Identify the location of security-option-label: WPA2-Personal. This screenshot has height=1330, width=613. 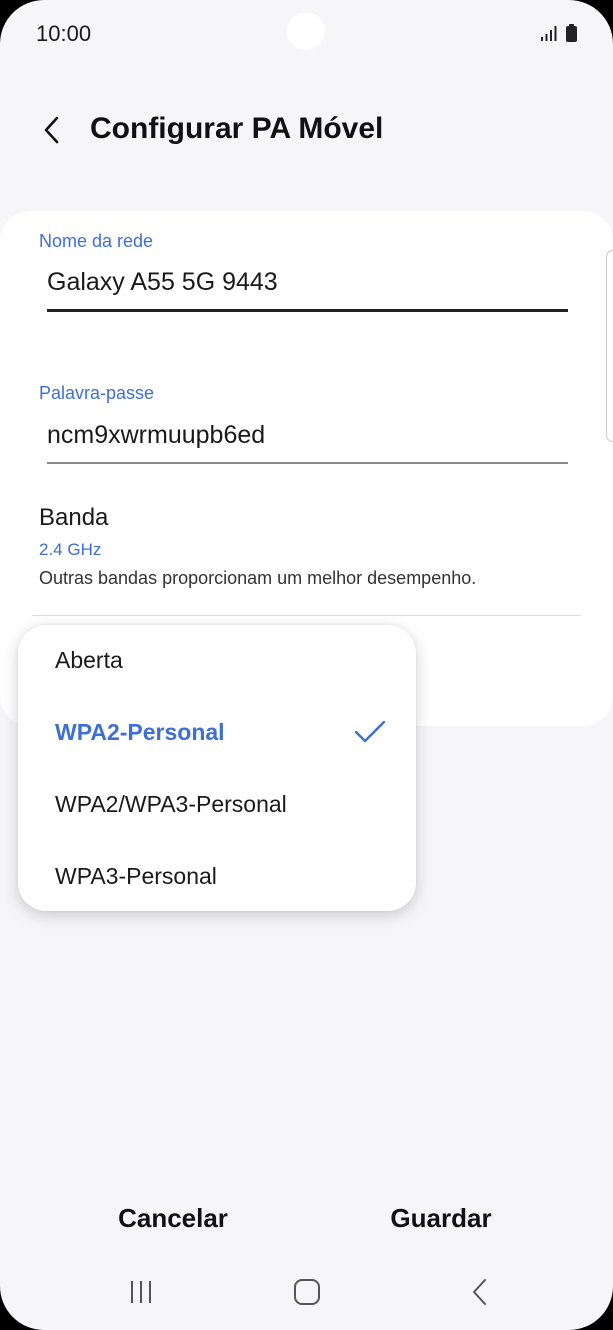
(140, 732).